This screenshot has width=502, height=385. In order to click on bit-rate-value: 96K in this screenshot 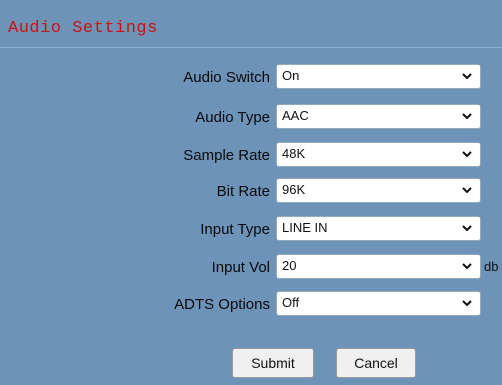, I will do `click(294, 189)`.